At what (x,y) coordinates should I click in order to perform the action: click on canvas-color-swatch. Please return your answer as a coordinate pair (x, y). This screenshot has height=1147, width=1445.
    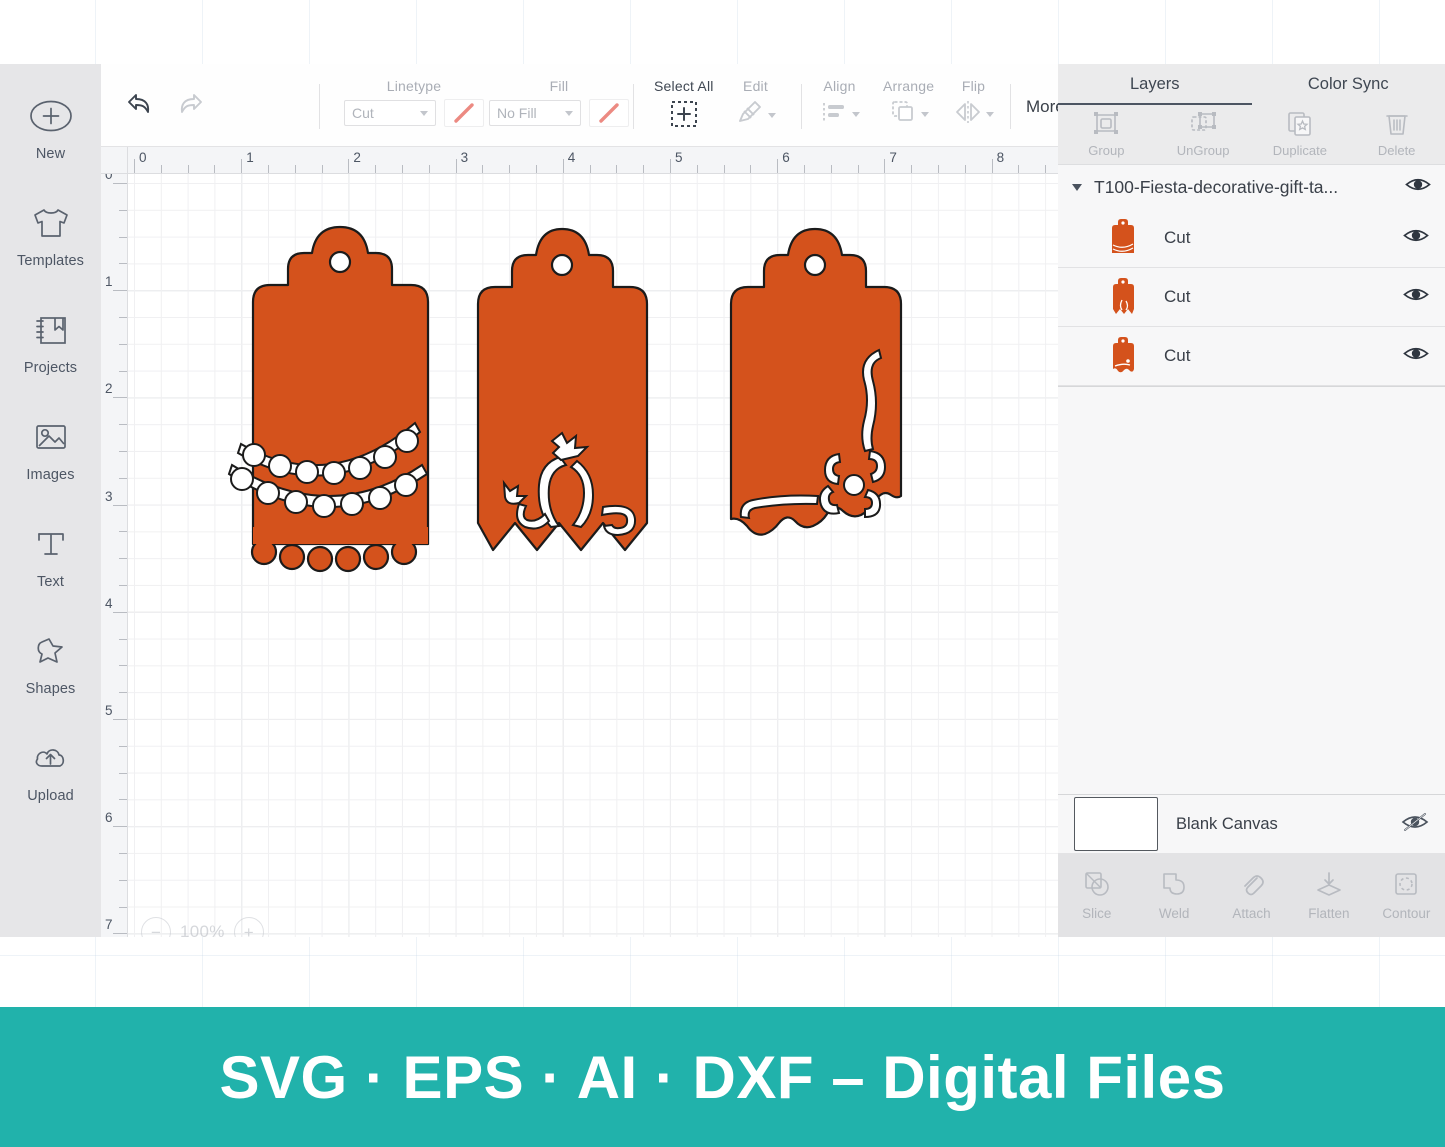
    Looking at the image, I should click on (1116, 824).